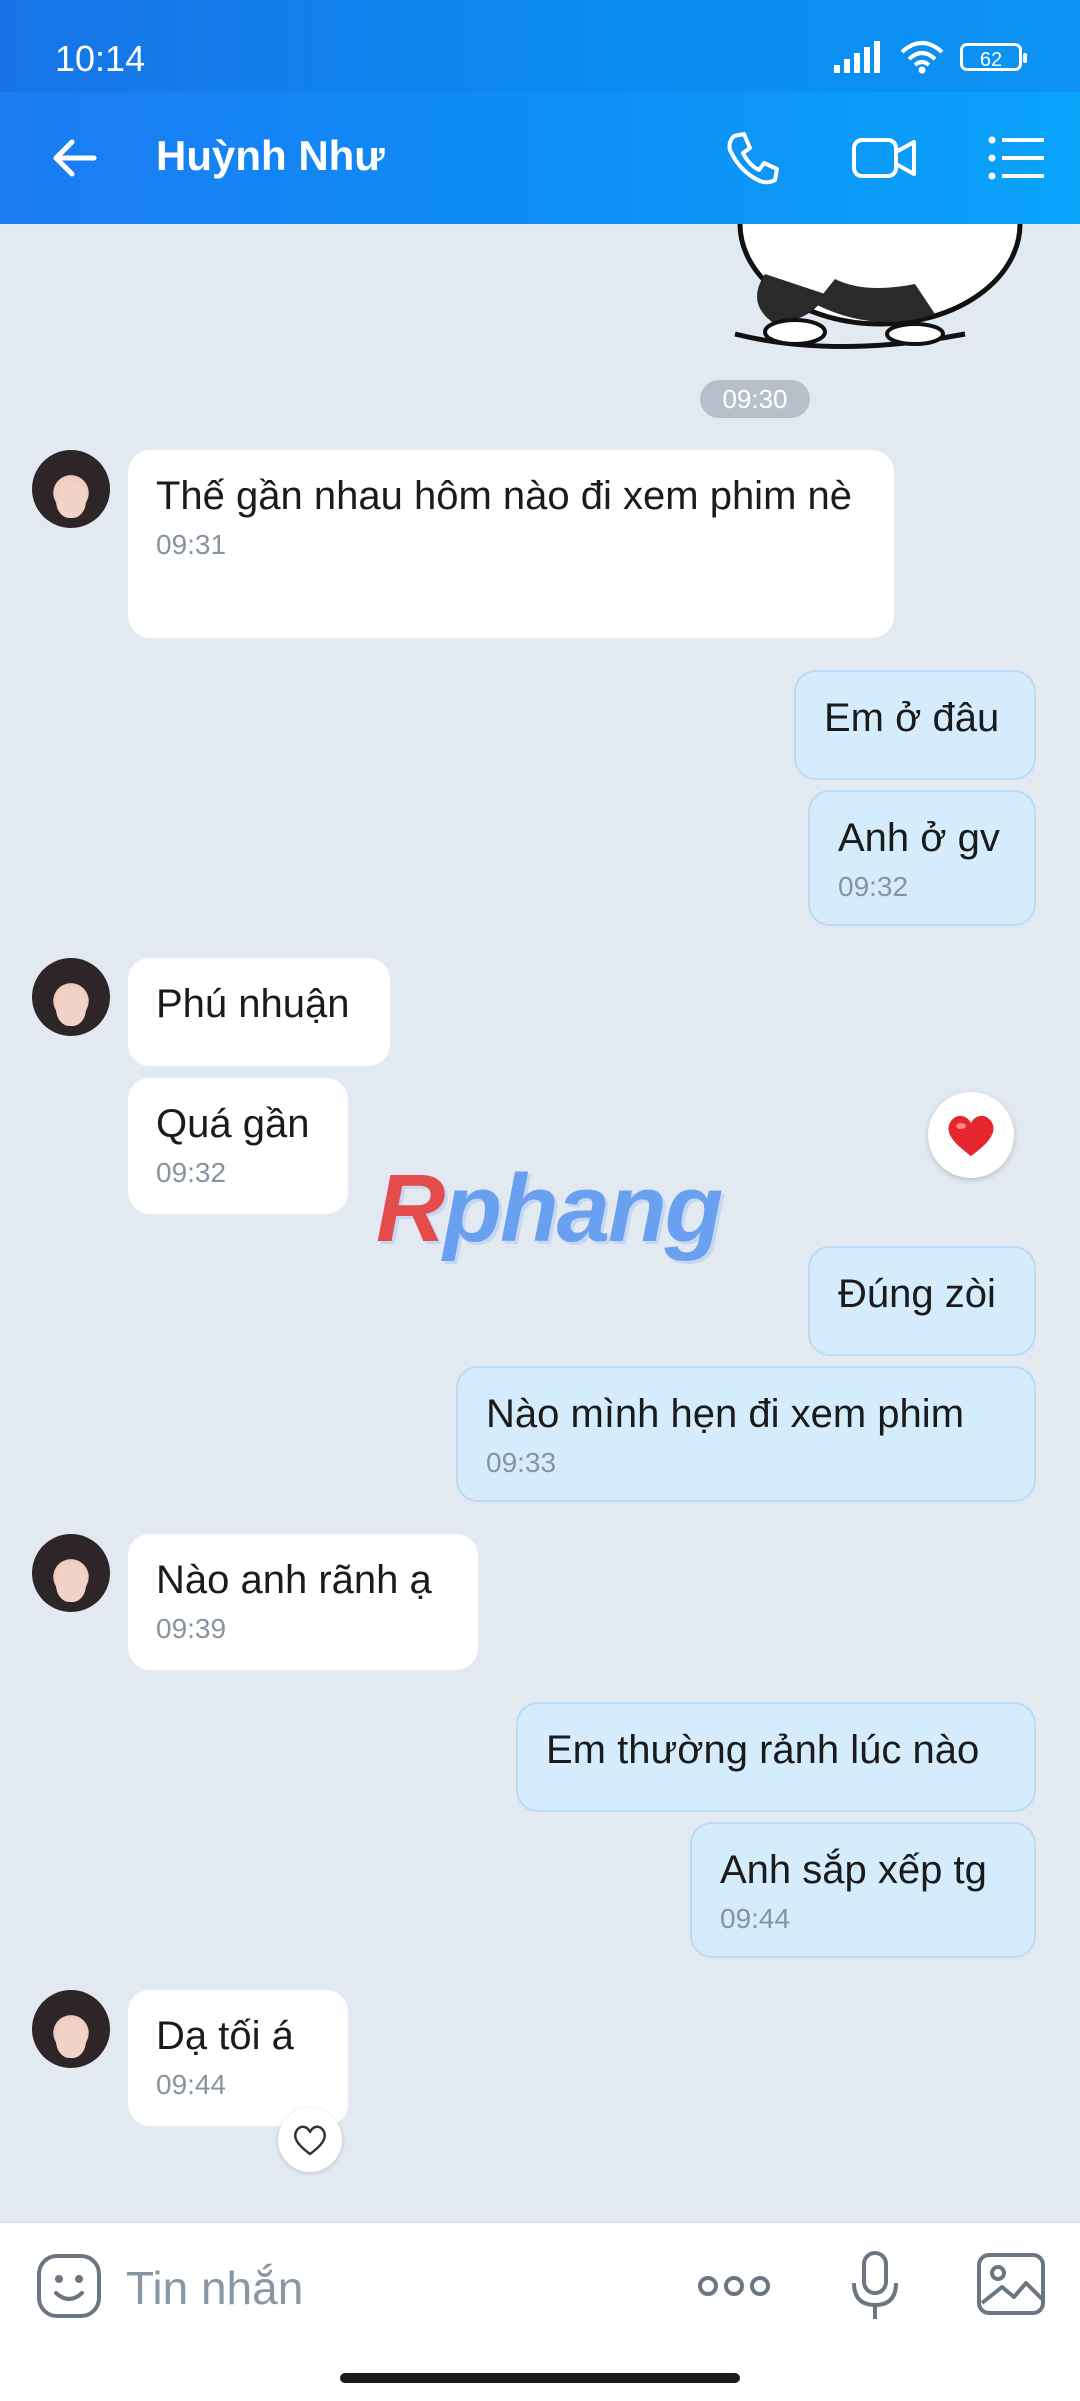 The image size is (1080, 2401). What do you see at coordinates (993, 57) in the screenshot?
I see `battery-icon: 62` at bounding box center [993, 57].